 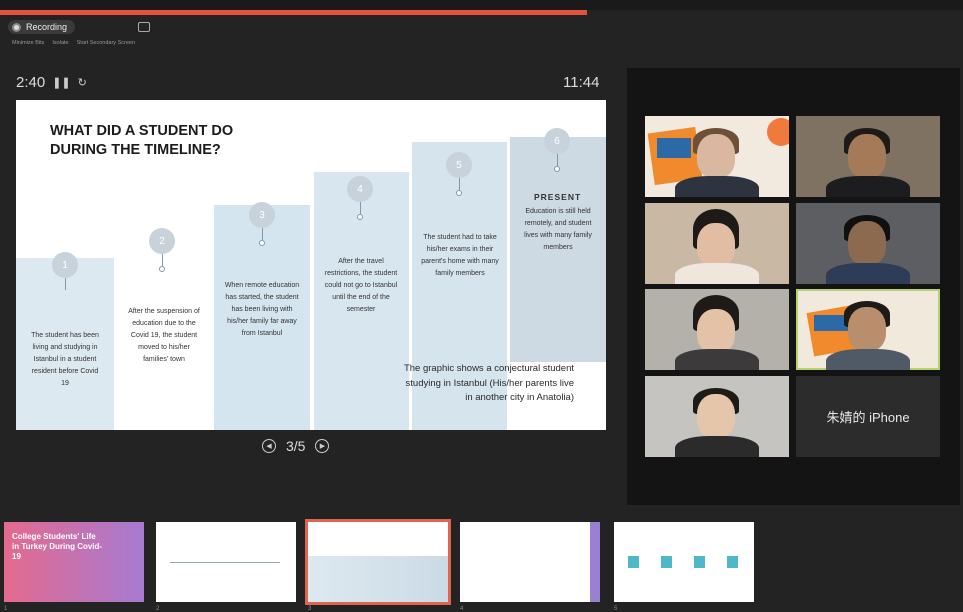 I want to click on thumbnail-line, so click(x=225, y=562).